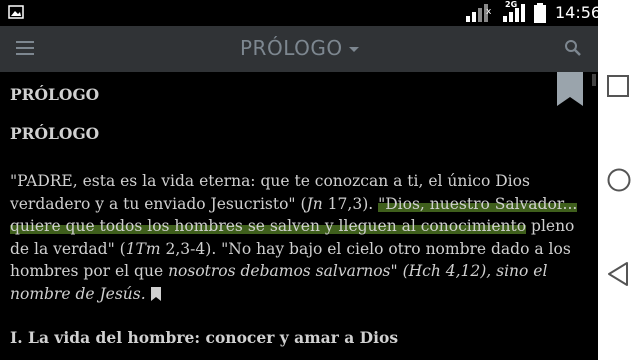  What do you see at coordinates (578, 12) in the screenshot?
I see `clock: 14:56` at bounding box center [578, 12].